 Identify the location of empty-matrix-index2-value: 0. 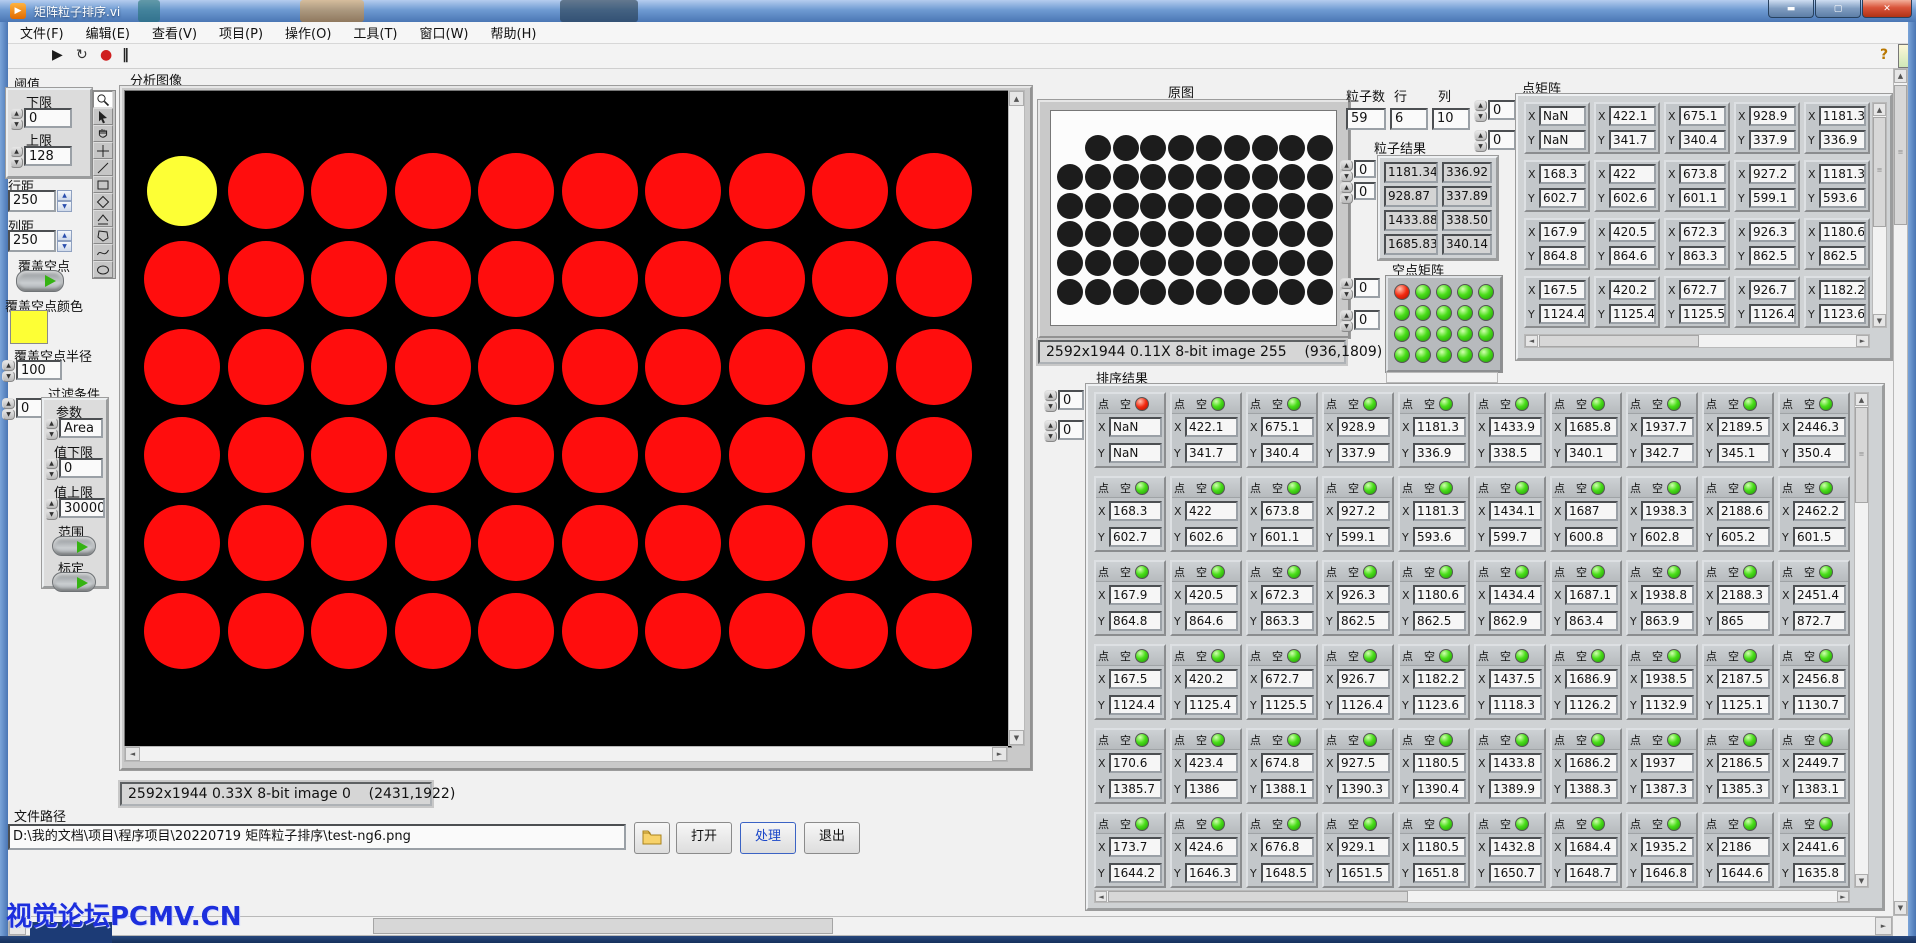
(1367, 320).